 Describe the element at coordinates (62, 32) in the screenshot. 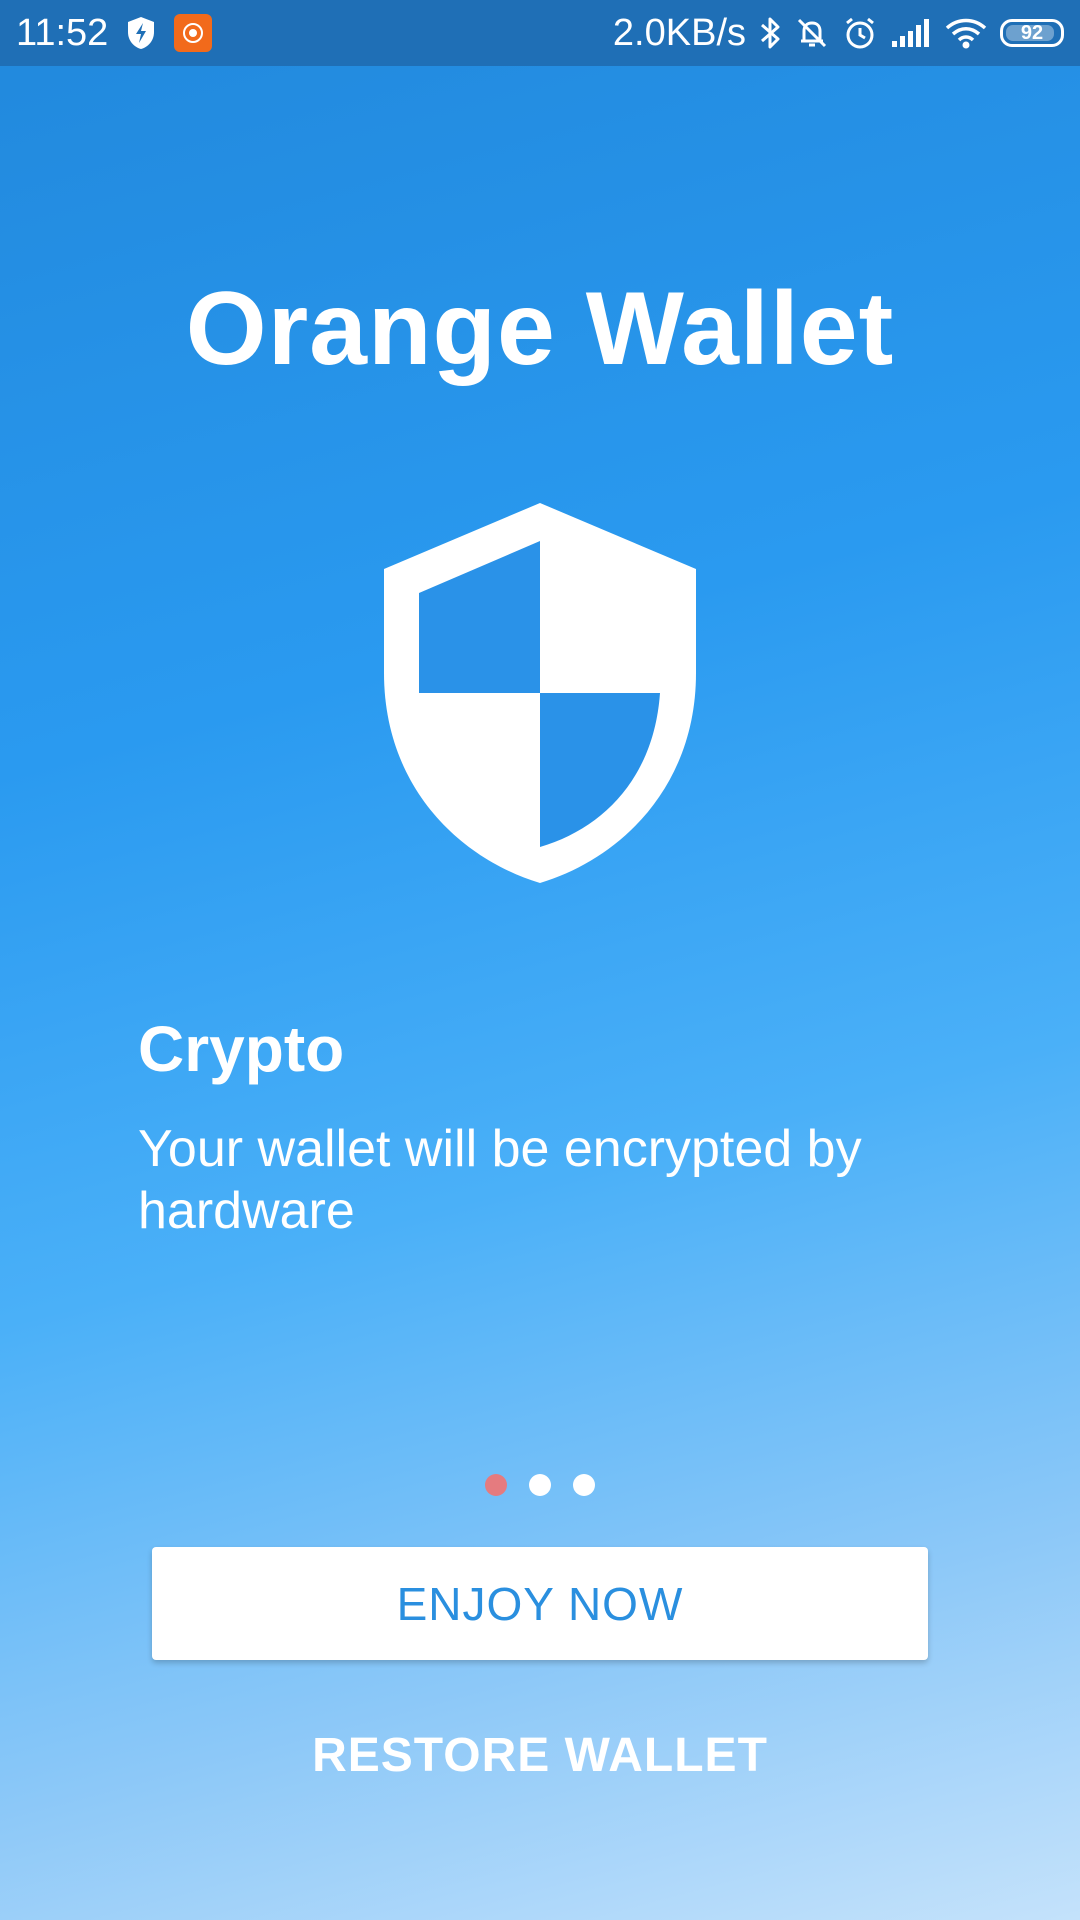

I see `status-time: 11:52` at that location.